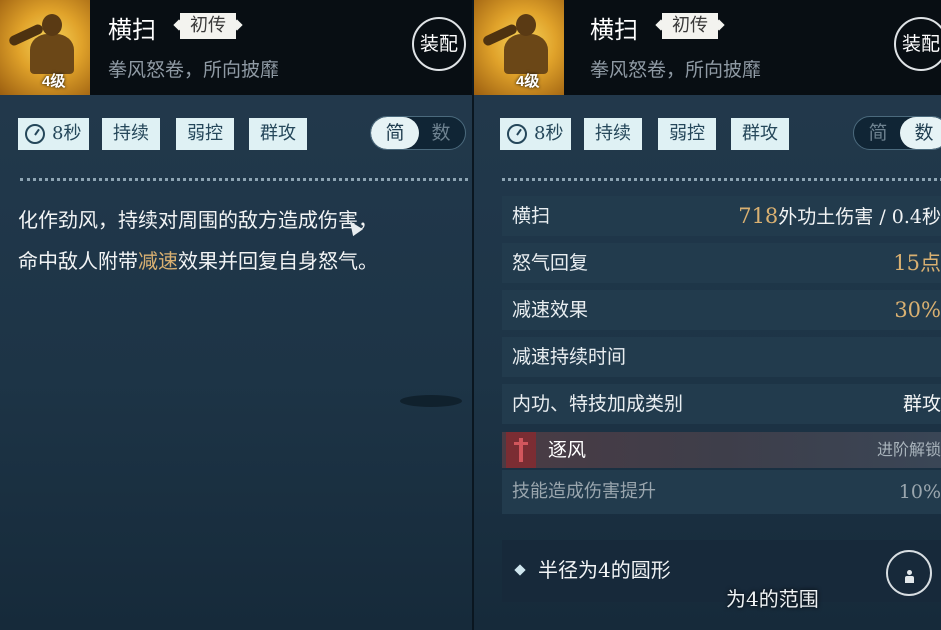 This screenshot has height=630, width=941. What do you see at coordinates (721, 571) in the screenshot?
I see `range-row: 半径为4的圆形` at bounding box center [721, 571].